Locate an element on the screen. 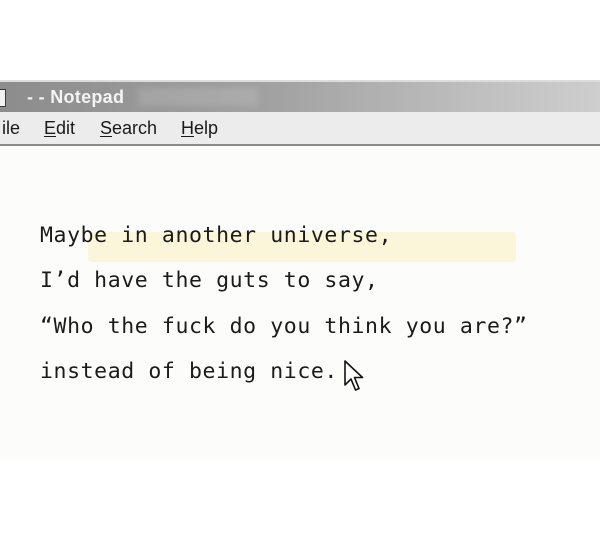  menu-help-accel: H is located at coordinates (187, 128).